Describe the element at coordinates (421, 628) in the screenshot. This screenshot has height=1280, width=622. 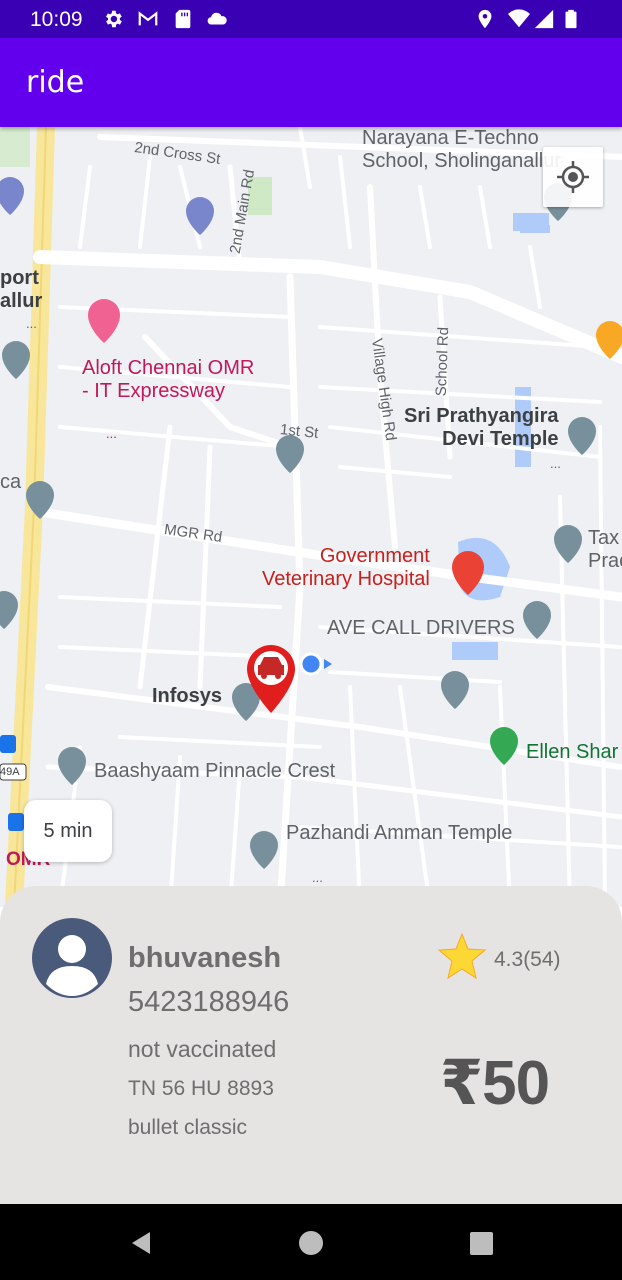
I see `label-ave-call-drivers: AVE CALL DRIVERS` at that location.